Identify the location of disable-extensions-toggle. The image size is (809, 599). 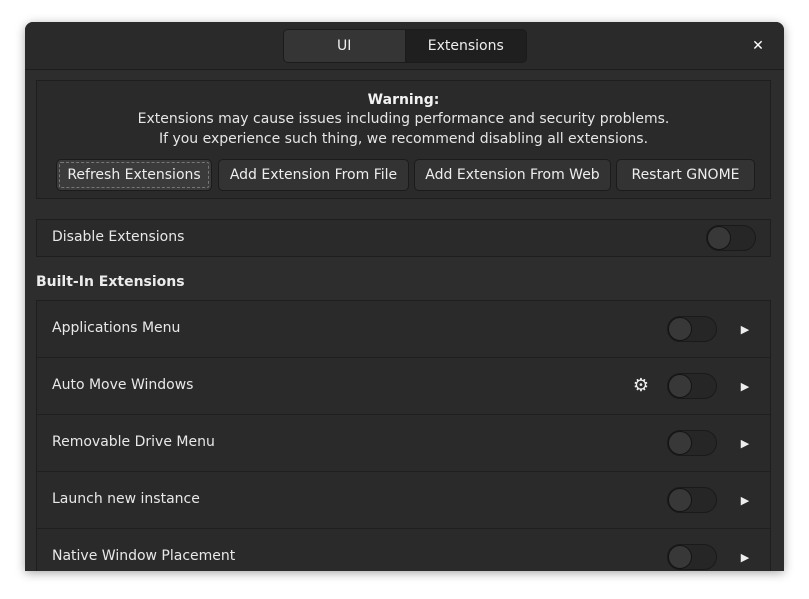
(731, 238).